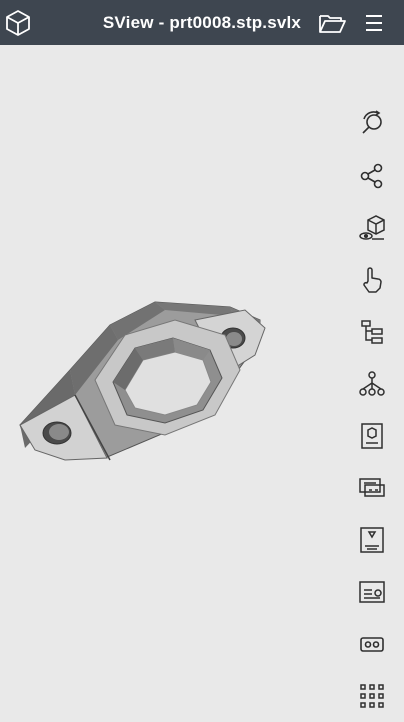 This screenshot has height=722, width=404. Describe the element at coordinates (372, 696) in the screenshot. I see `more-apps-icon` at that location.